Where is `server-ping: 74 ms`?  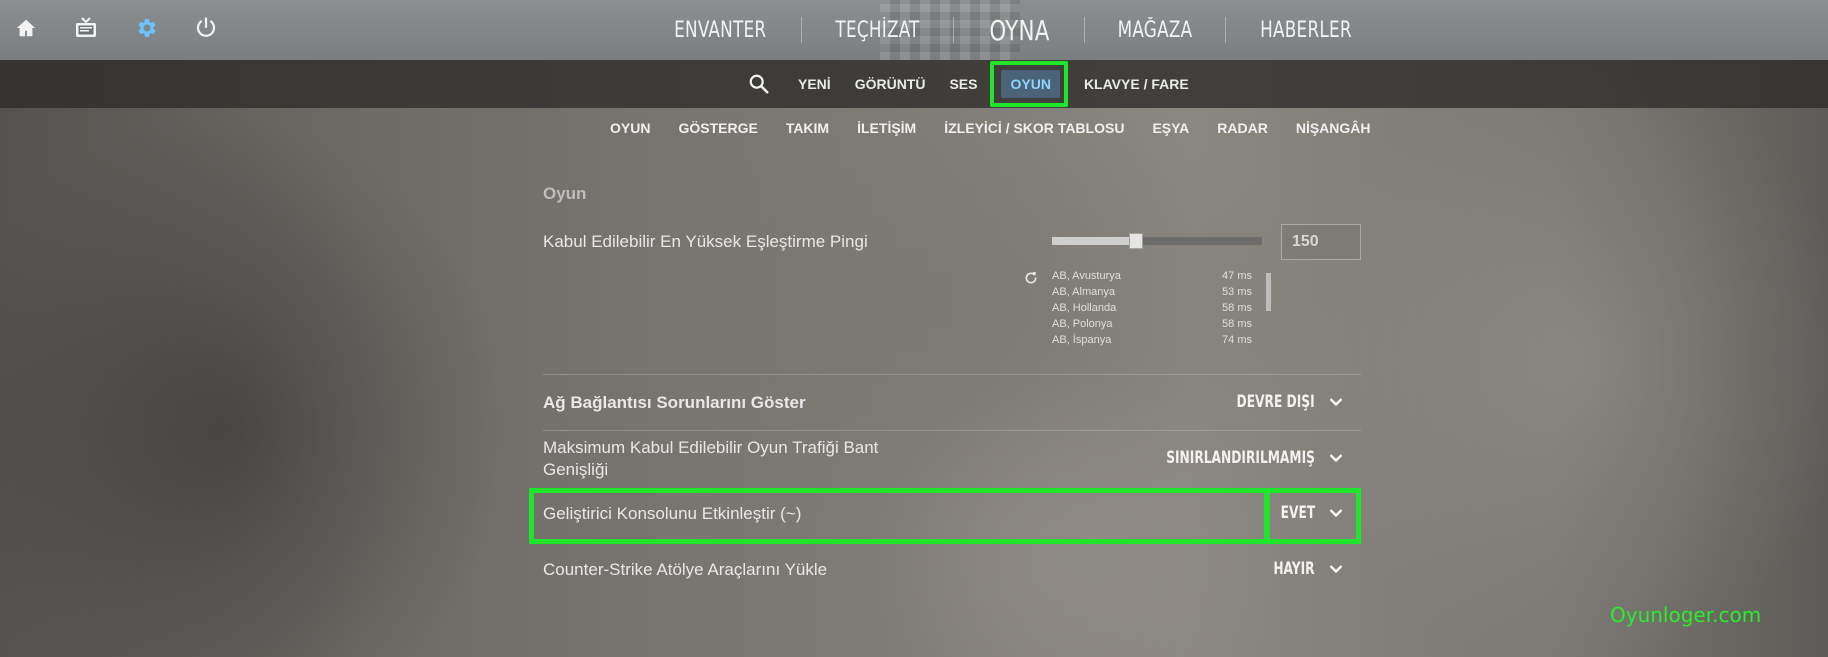
server-ping: 74 ms is located at coordinates (1237, 340).